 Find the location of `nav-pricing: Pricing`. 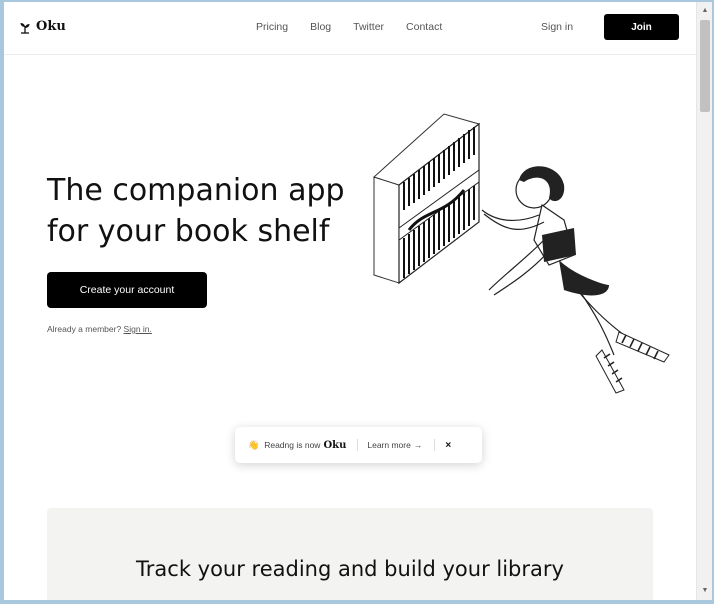

nav-pricing: Pricing is located at coordinates (272, 27).